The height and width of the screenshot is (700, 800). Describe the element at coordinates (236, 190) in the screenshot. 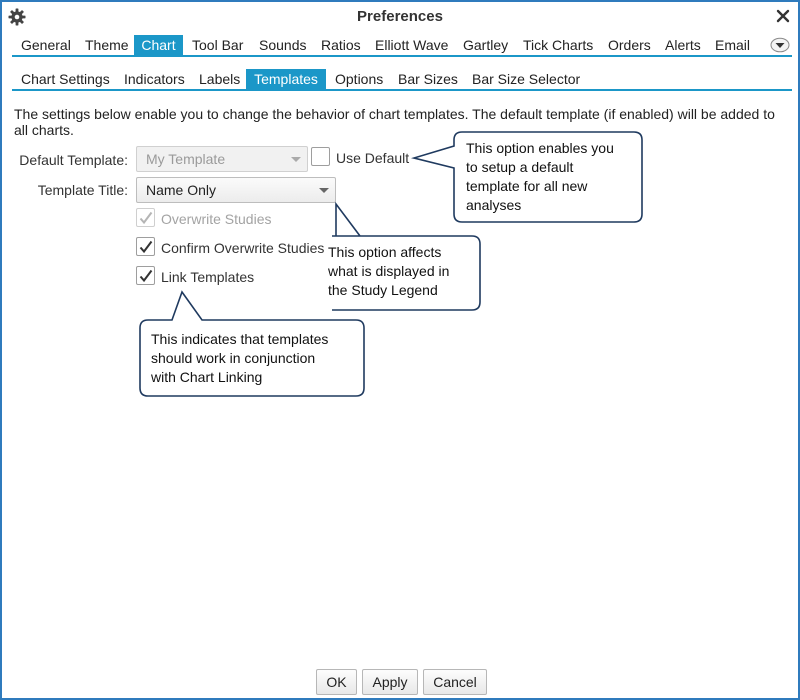

I see `template-title-dropdown: Name Only` at that location.